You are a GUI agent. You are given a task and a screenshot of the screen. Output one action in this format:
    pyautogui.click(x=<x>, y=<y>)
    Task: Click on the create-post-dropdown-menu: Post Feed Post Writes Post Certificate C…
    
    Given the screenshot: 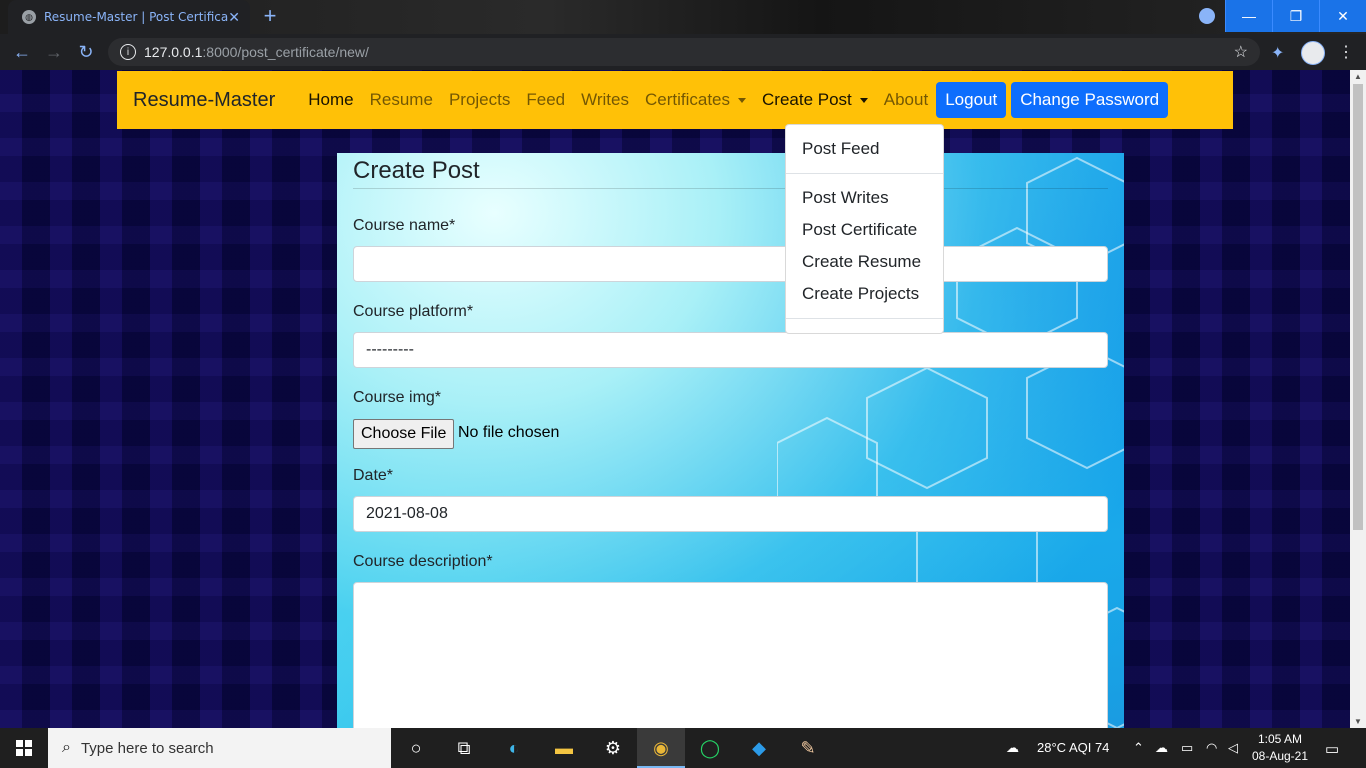 What is the action you would take?
    pyautogui.click(x=864, y=229)
    